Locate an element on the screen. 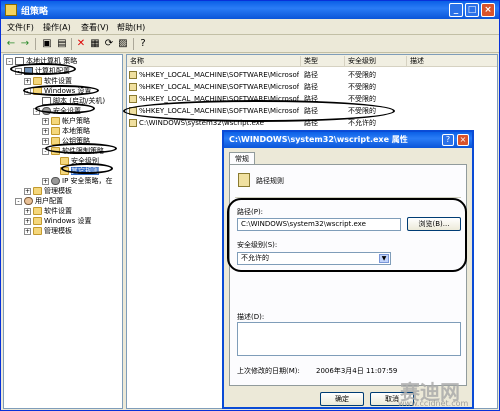  column-description: 描述 is located at coordinates (452, 61).